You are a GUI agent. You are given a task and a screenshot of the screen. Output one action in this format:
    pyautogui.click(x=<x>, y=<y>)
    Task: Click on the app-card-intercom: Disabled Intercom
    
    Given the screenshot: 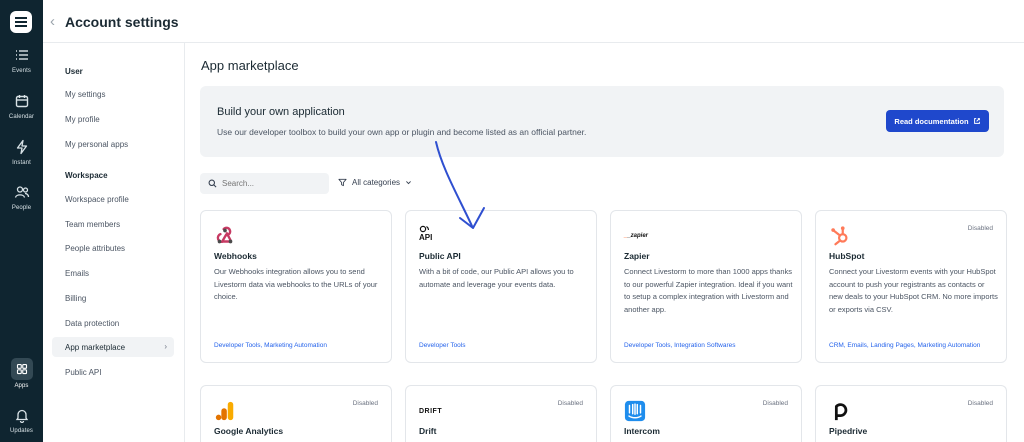 What is the action you would take?
    pyautogui.click(x=706, y=413)
    